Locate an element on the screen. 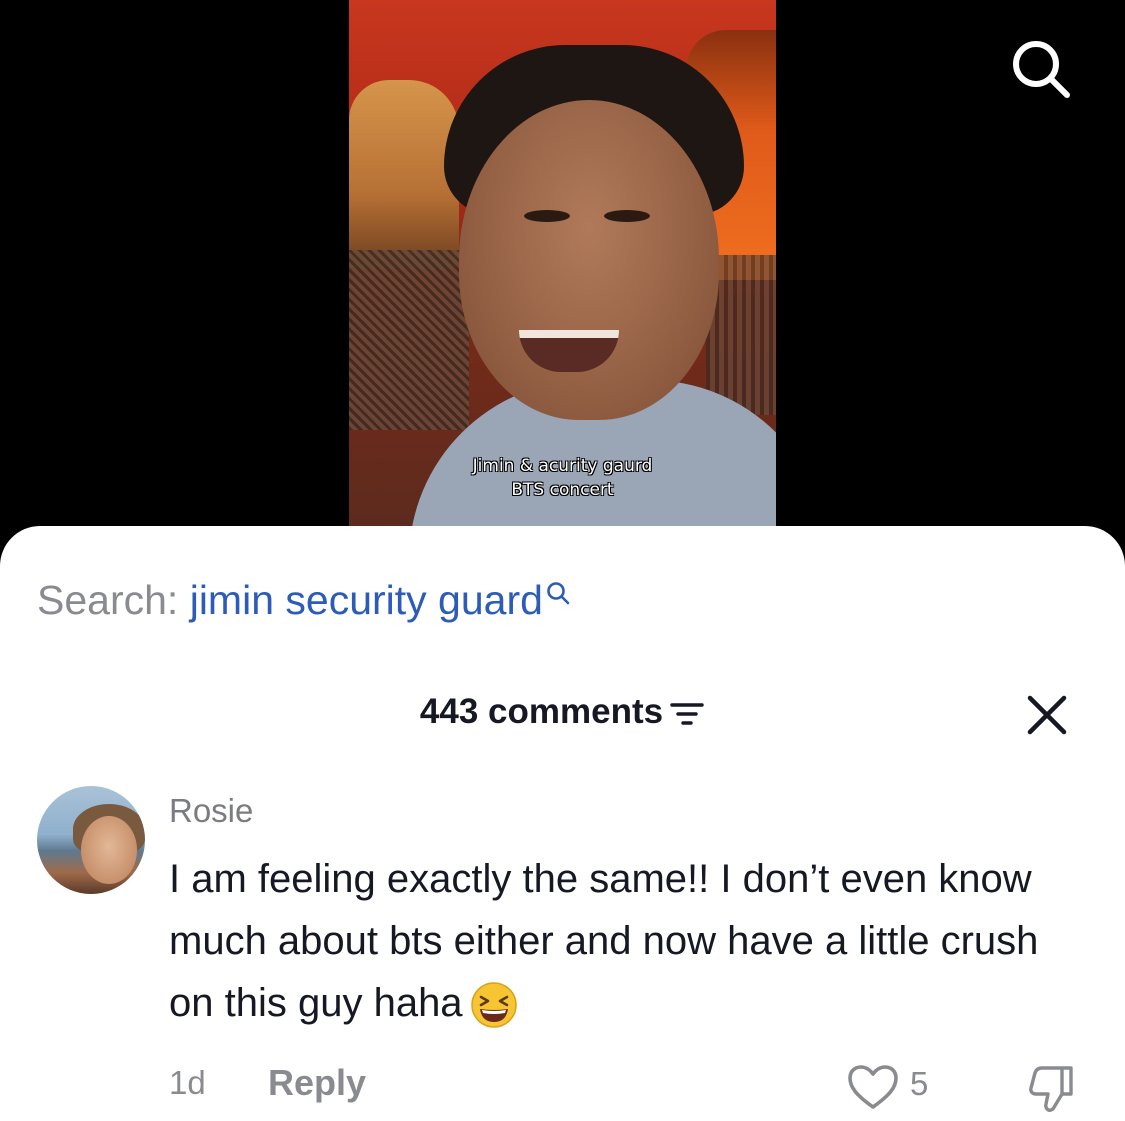  video-person-eye-left is located at coordinates (547, 216).